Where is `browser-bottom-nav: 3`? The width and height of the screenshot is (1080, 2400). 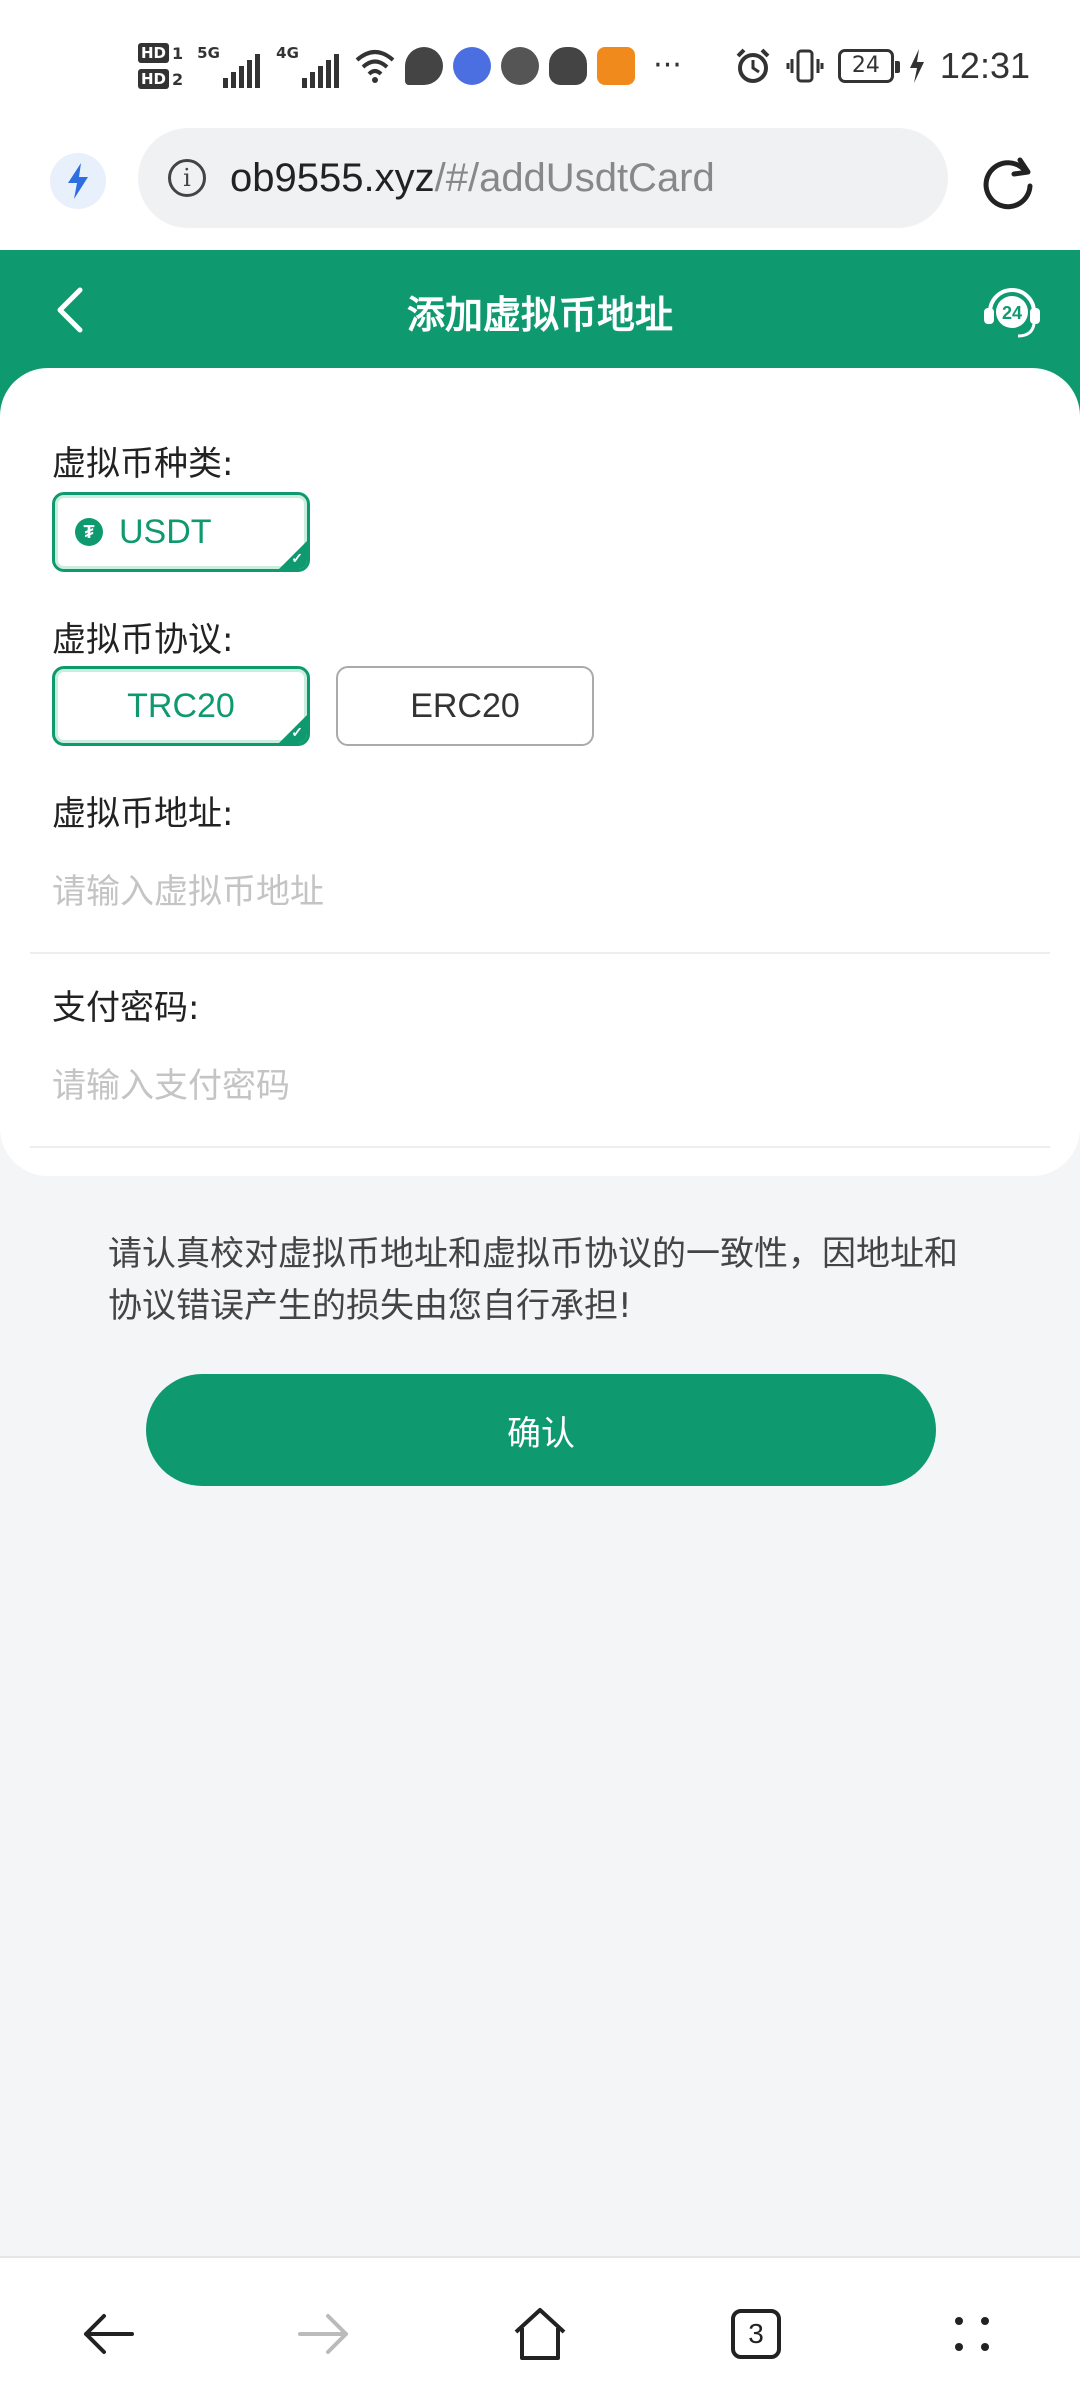 browser-bottom-nav: 3 is located at coordinates (540, 2328).